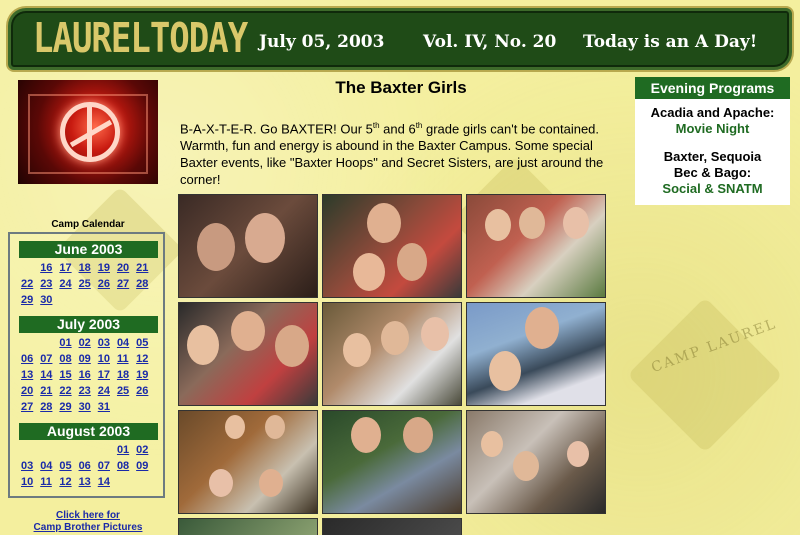 The image size is (800, 535). I want to click on calendar-day-link: 15, so click(68, 376).